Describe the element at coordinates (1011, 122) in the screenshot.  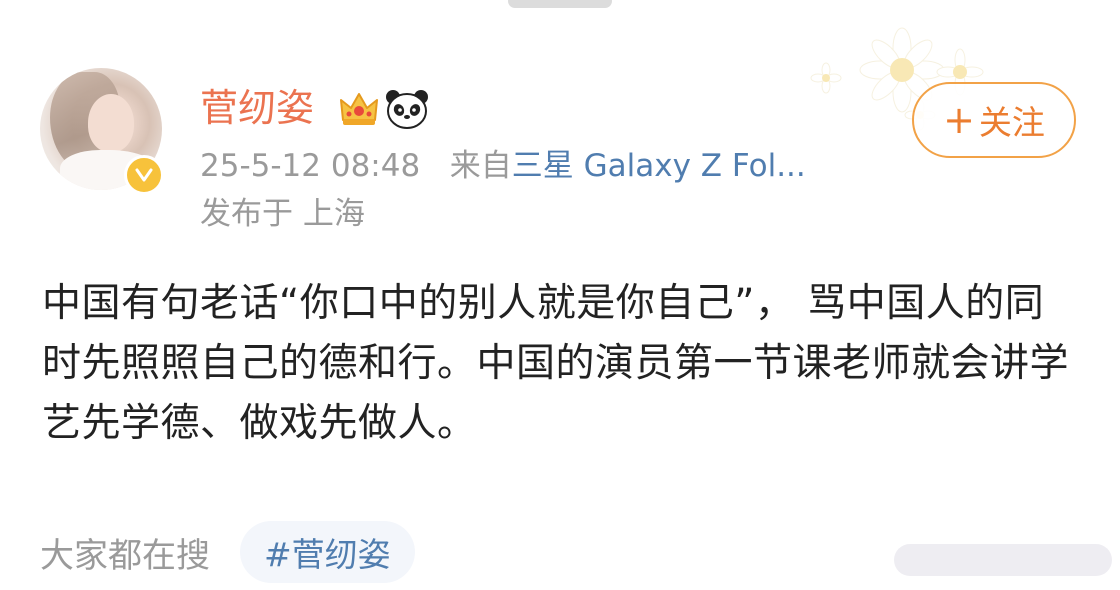
I see `follow-button-label: 关注` at that location.